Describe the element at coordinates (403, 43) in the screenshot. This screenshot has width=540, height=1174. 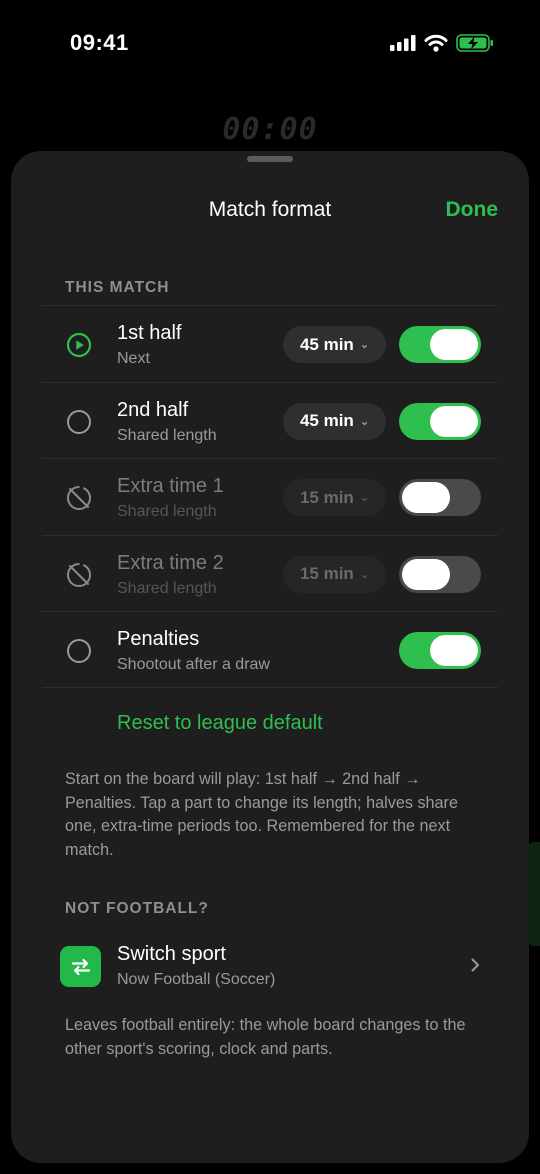
I see `cellular-signal-icon` at that location.